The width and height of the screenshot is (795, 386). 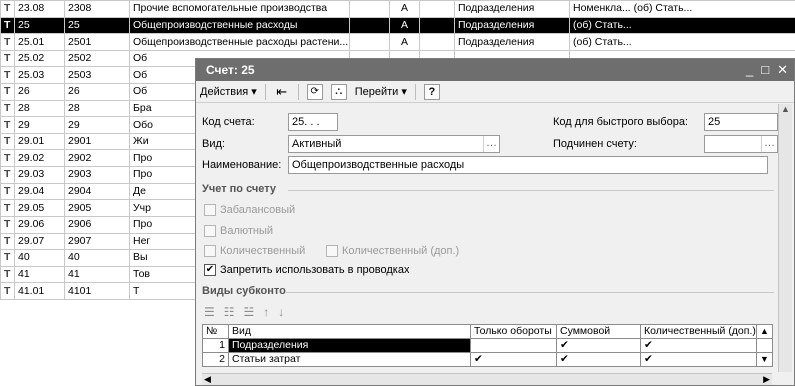 I want to click on row-name: Прочие вспомогательные производства, so click(x=239, y=9).